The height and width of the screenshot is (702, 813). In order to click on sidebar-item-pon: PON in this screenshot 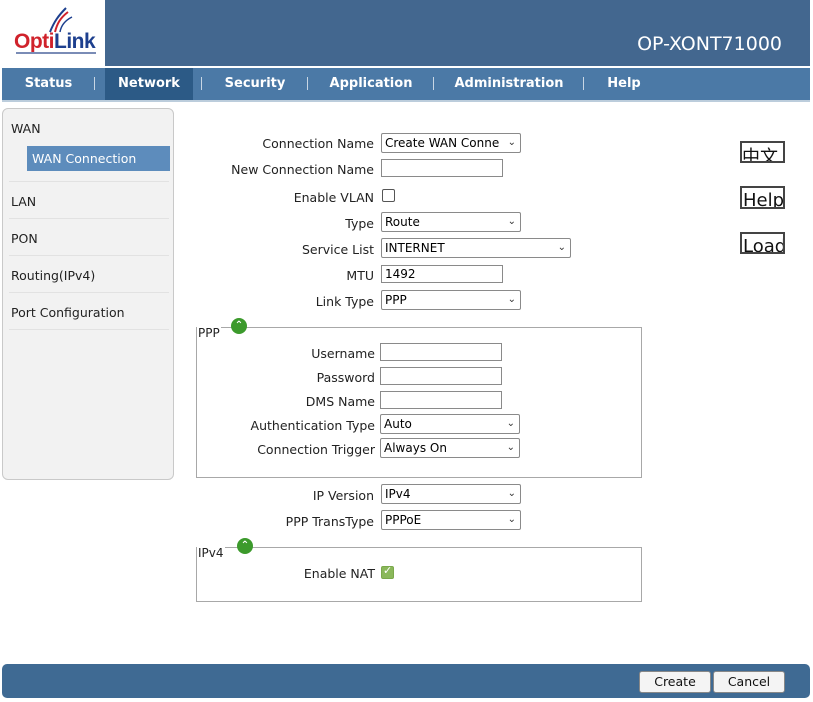, I will do `click(24, 238)`.